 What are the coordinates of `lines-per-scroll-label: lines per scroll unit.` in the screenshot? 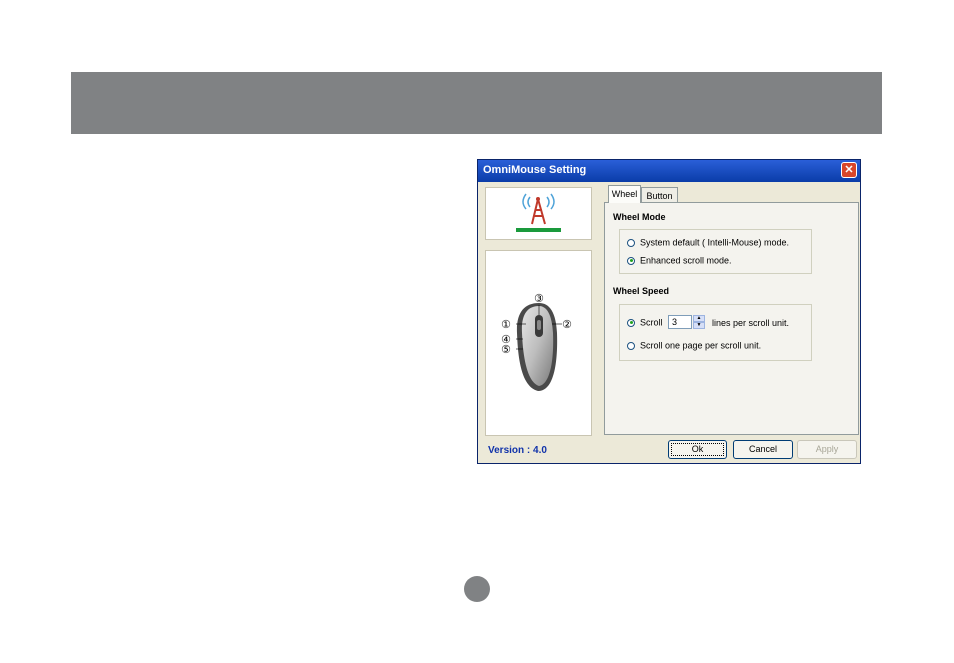 It's located at (751, 323).